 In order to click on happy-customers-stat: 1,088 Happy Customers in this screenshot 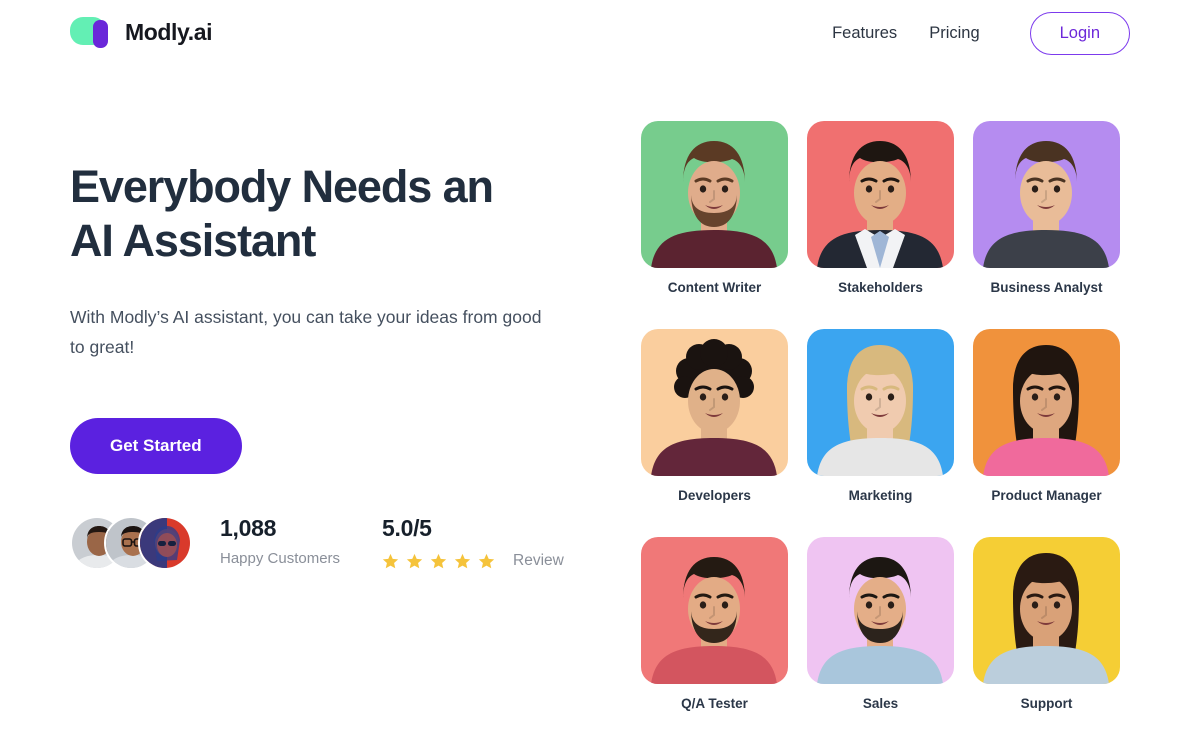, I will do `click(296, 541)`.